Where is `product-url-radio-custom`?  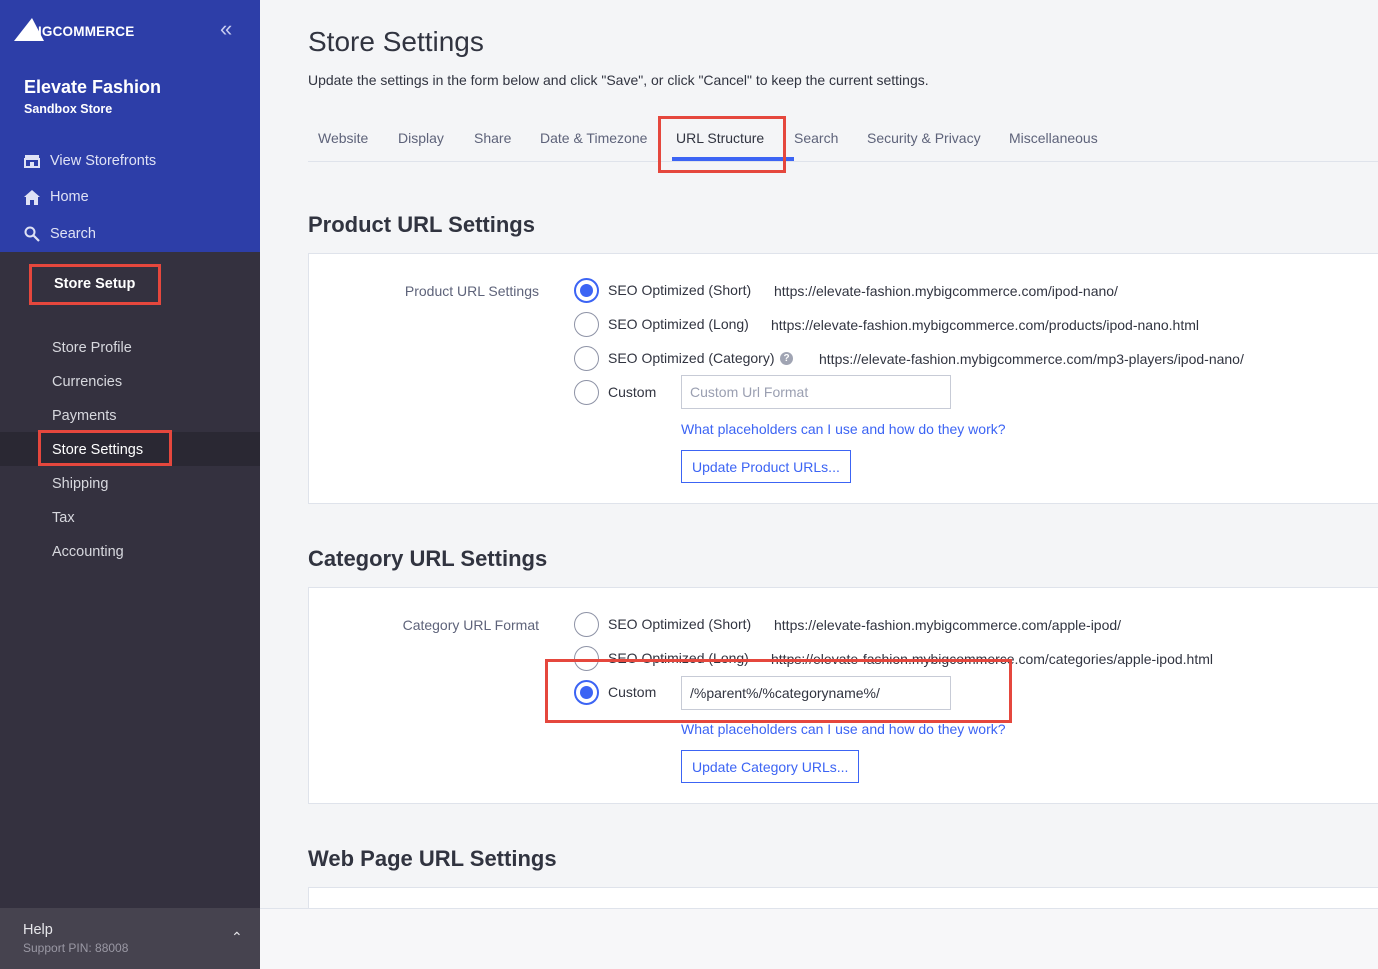 product-url-radio-custom is located at coordinates (586, 392).